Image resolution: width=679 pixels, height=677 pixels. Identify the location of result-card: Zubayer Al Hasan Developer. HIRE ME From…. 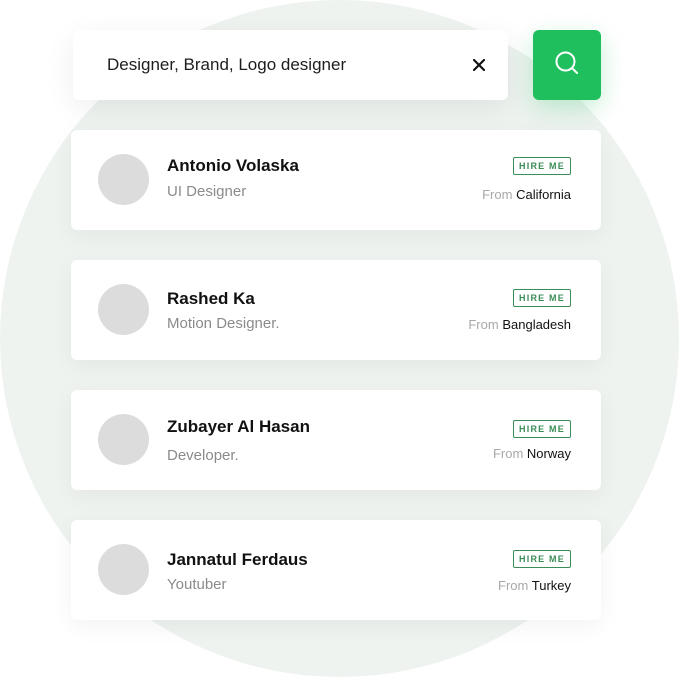
(336, 440).